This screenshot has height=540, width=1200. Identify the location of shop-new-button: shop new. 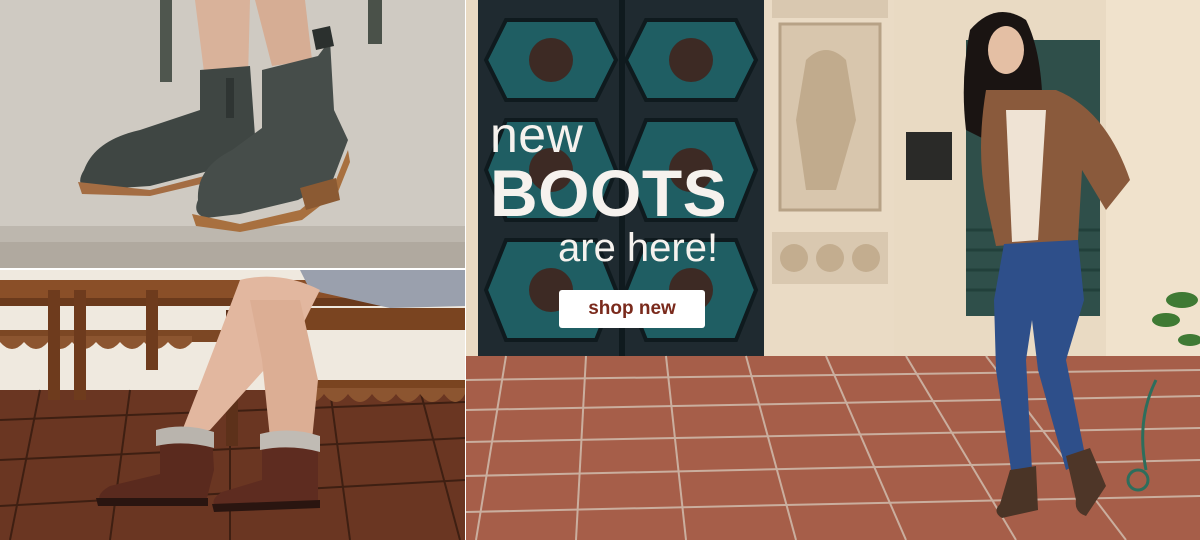
(632, 309).